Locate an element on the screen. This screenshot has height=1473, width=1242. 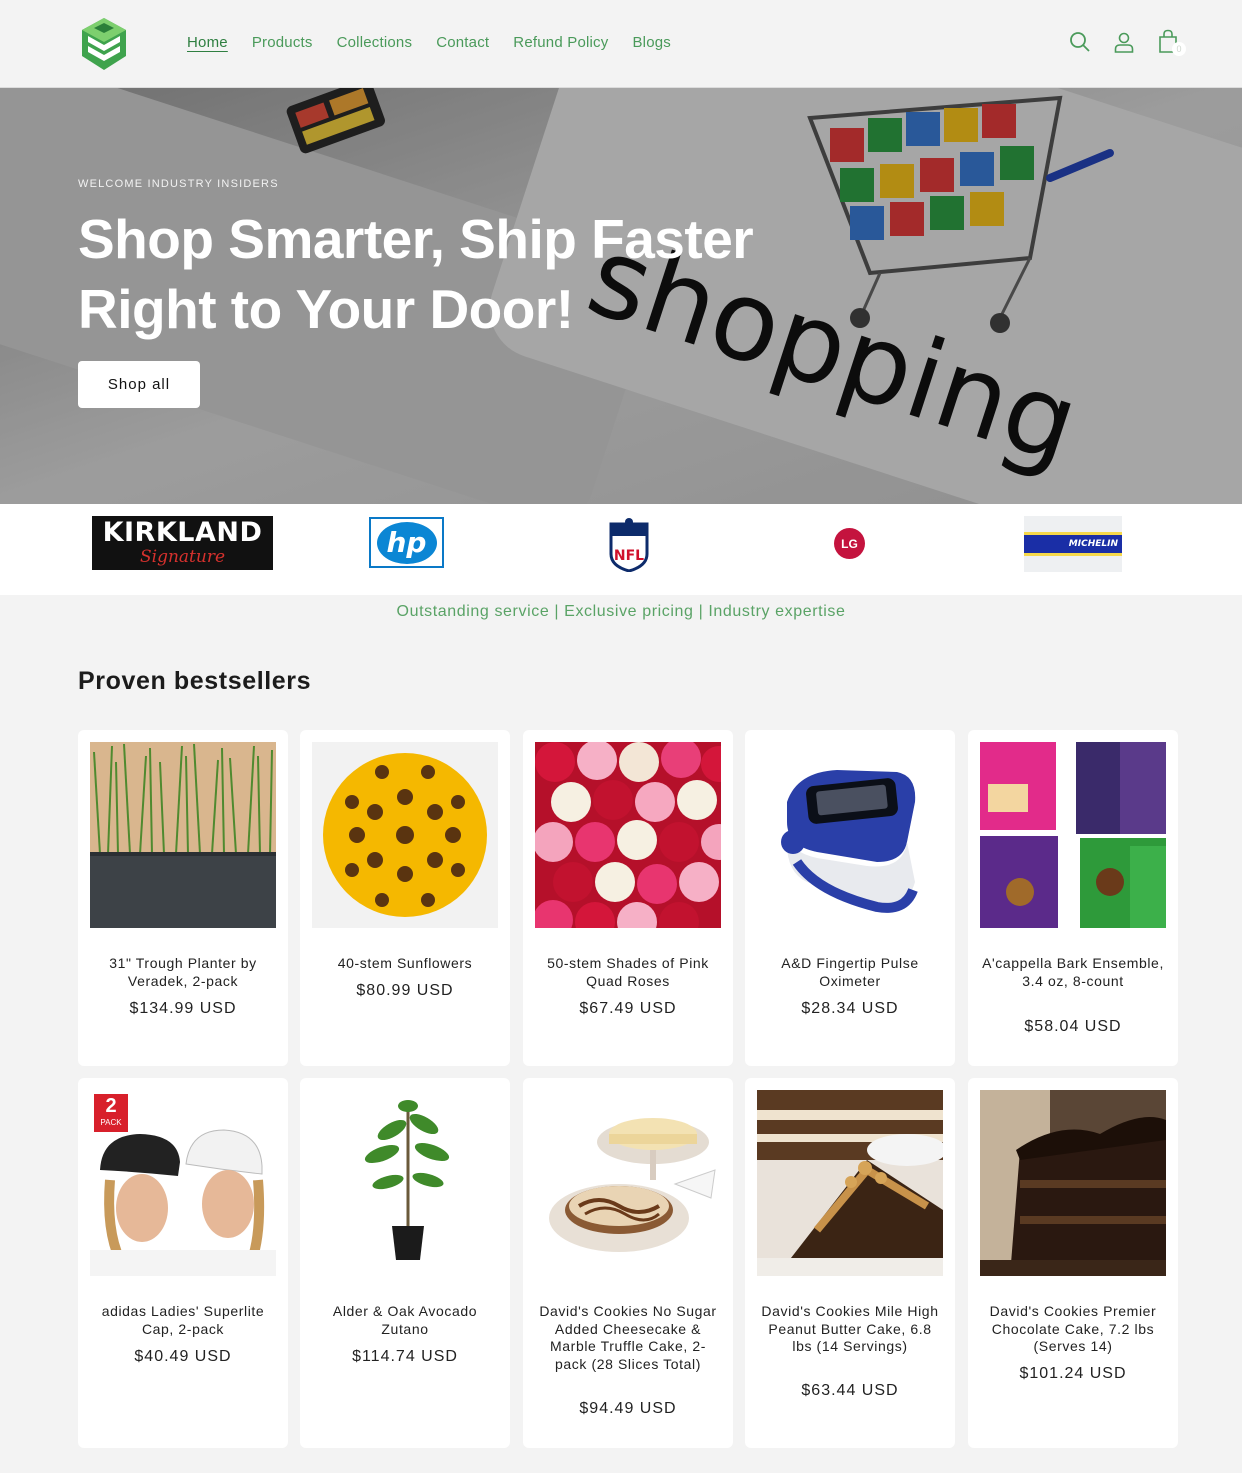
product-title: 50-stem Shades of Pink Quad Roses is located at coordinates (628, 972).